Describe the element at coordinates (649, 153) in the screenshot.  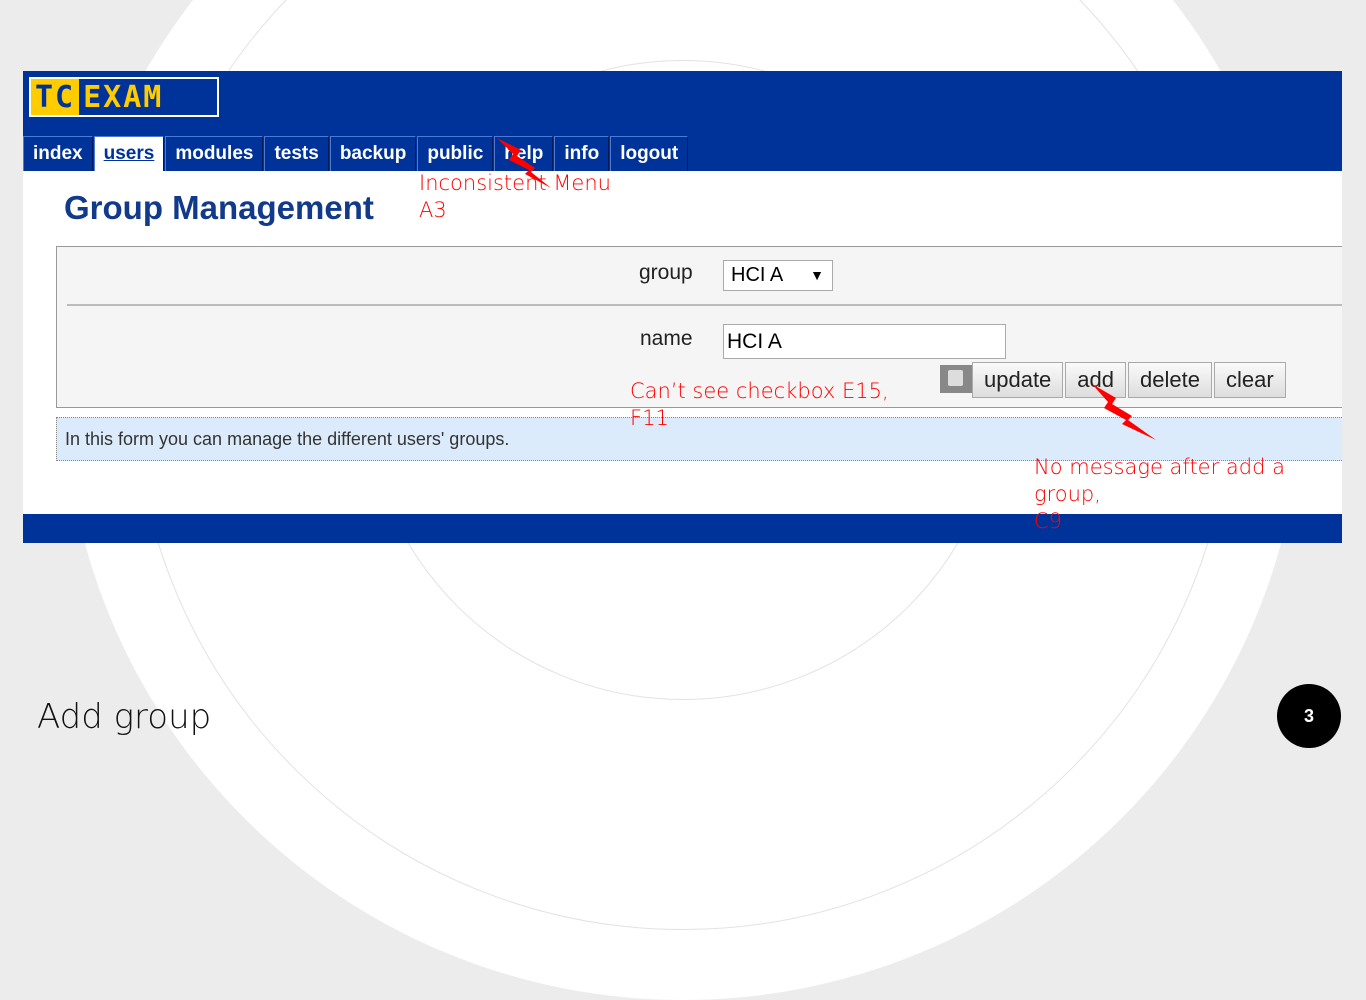
I see `menu-logout: logout` at that location.